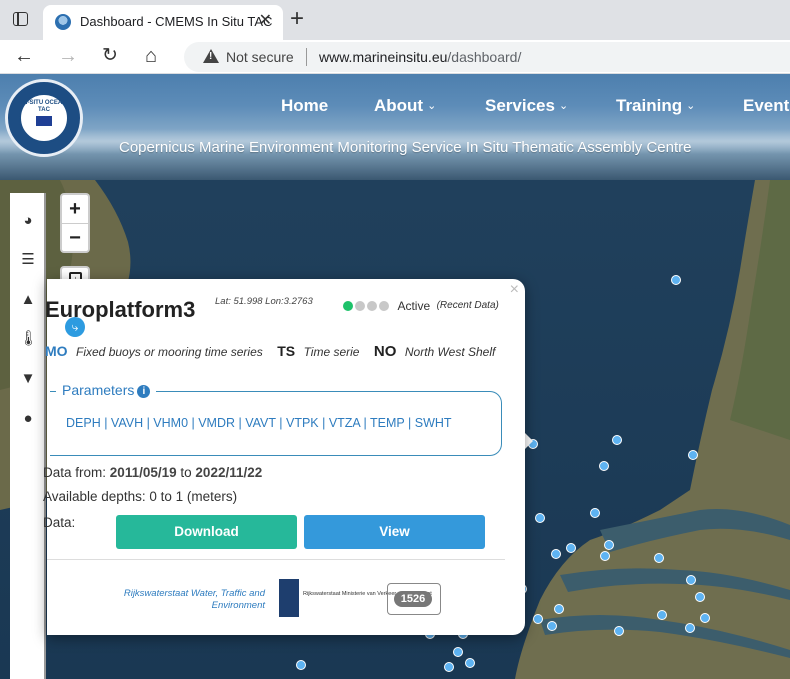 This screenshot has width=790, height=679. I want to click on nav-about: About ⌄, so click(405, 106).